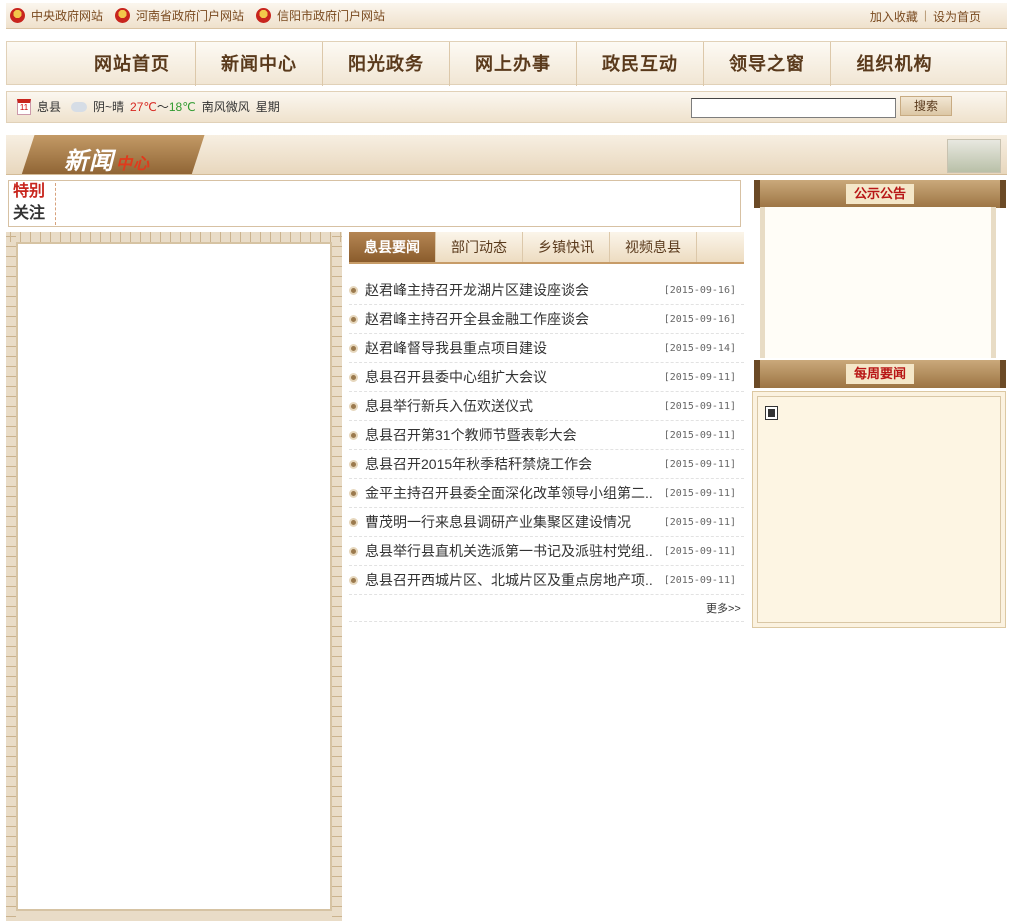 The image size is (1013, 921). I want to click on nav-news-center: 新闻中心, so click(259, 64).